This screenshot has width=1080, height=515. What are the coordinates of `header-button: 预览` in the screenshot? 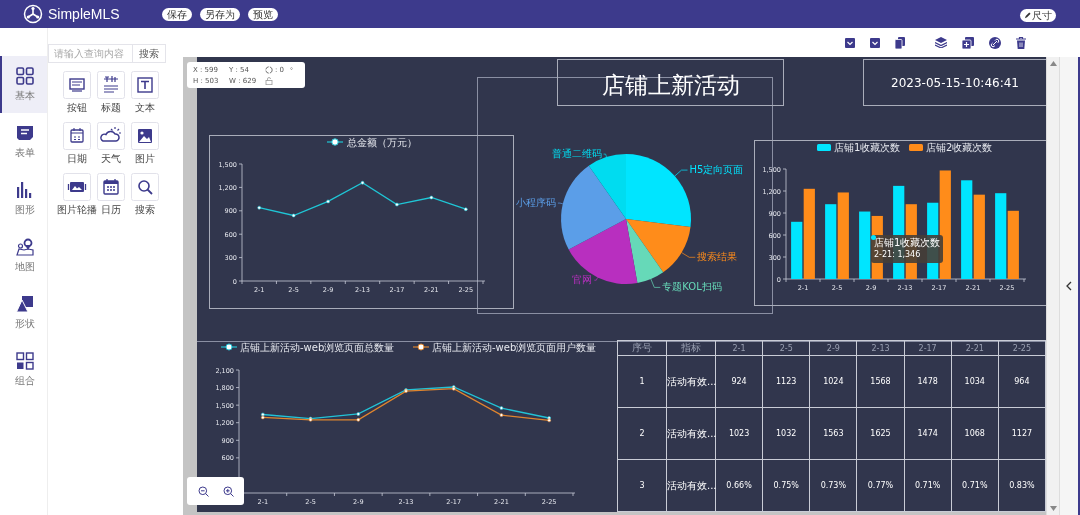 It's located at (263, 14).